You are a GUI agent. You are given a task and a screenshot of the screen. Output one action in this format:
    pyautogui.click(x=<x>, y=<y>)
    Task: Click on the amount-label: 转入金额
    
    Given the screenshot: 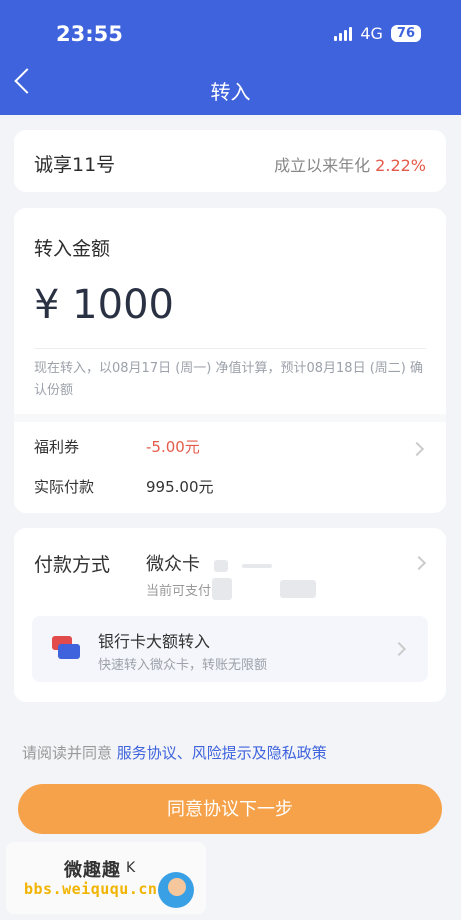 What is the action you would take?
    pyautogui.click(x=72, y=249)
    